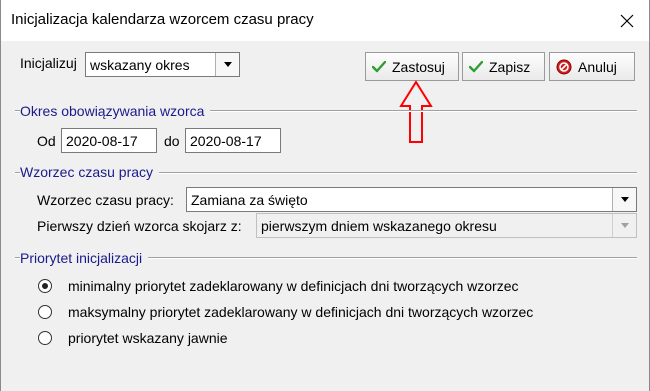 The image size is (650, 391). I want to click on to-label: do, so click(172, 141).